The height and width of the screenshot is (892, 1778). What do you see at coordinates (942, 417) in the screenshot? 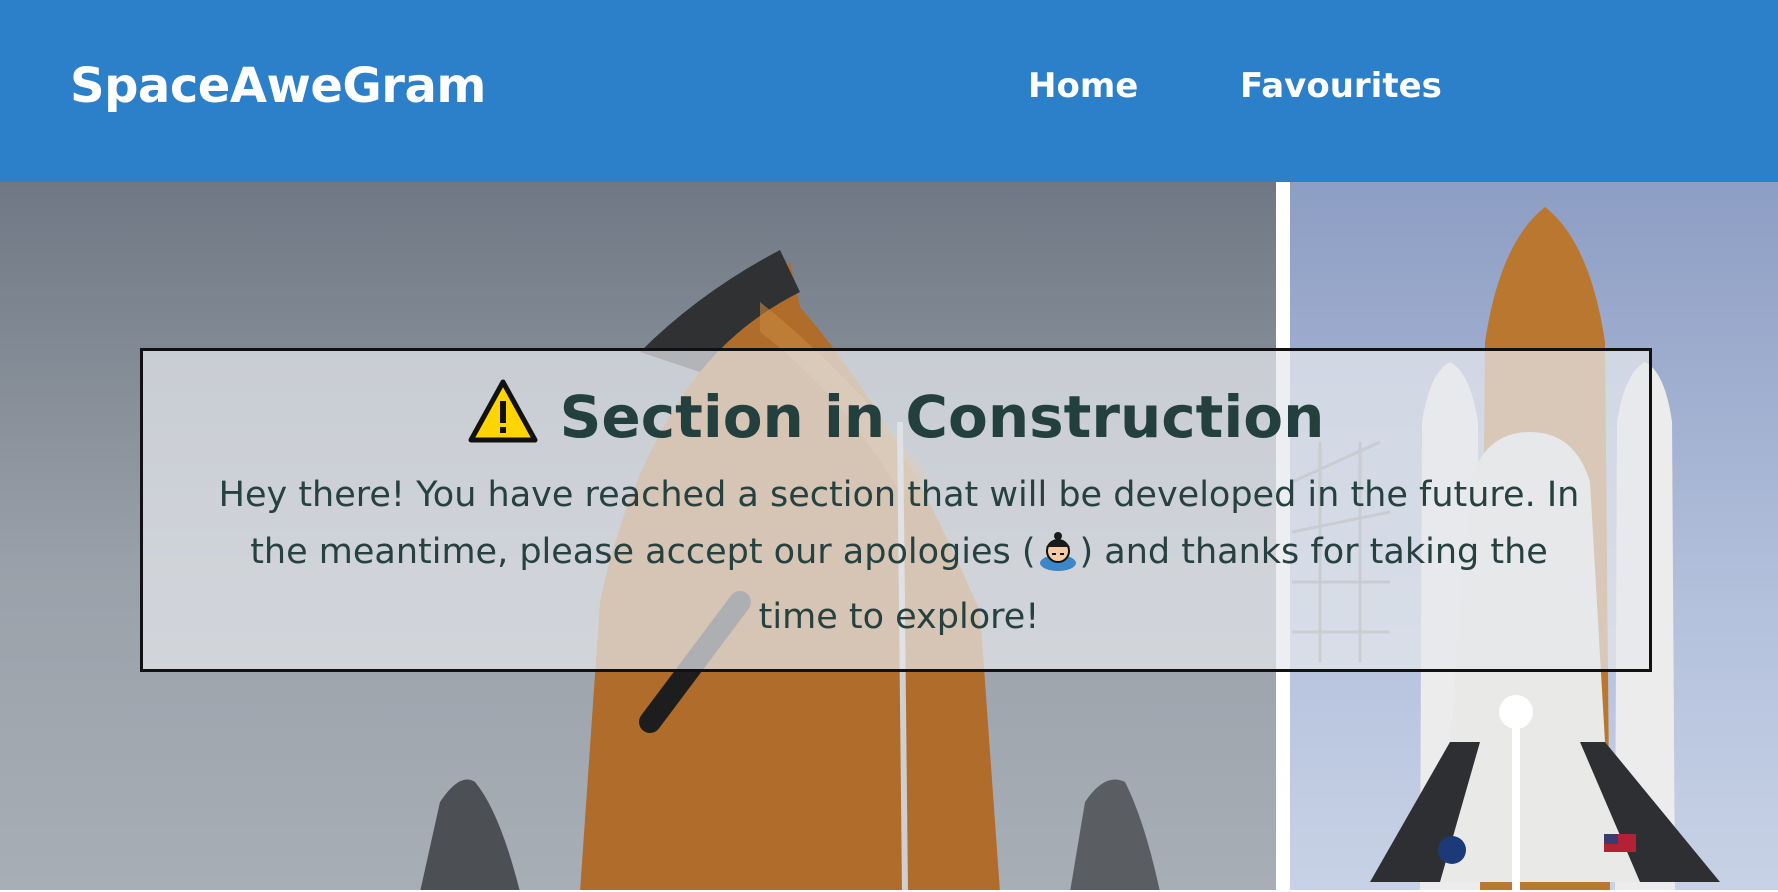
I see `notice-title: Section in Construction` at bounding box center [942, 417].